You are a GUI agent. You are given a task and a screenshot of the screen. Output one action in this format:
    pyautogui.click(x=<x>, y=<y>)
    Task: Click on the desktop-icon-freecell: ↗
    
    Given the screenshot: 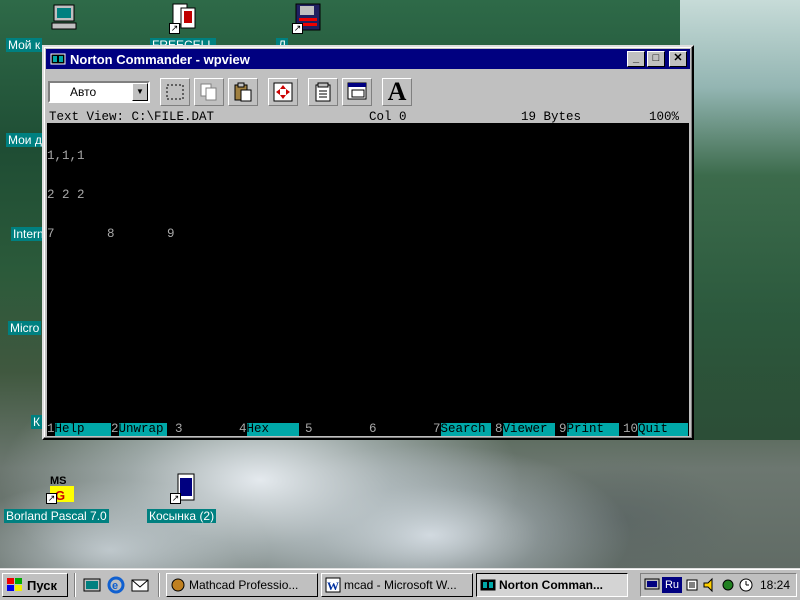 What is the action you would take?
    pyautogui.click(x=185, y=19)
    